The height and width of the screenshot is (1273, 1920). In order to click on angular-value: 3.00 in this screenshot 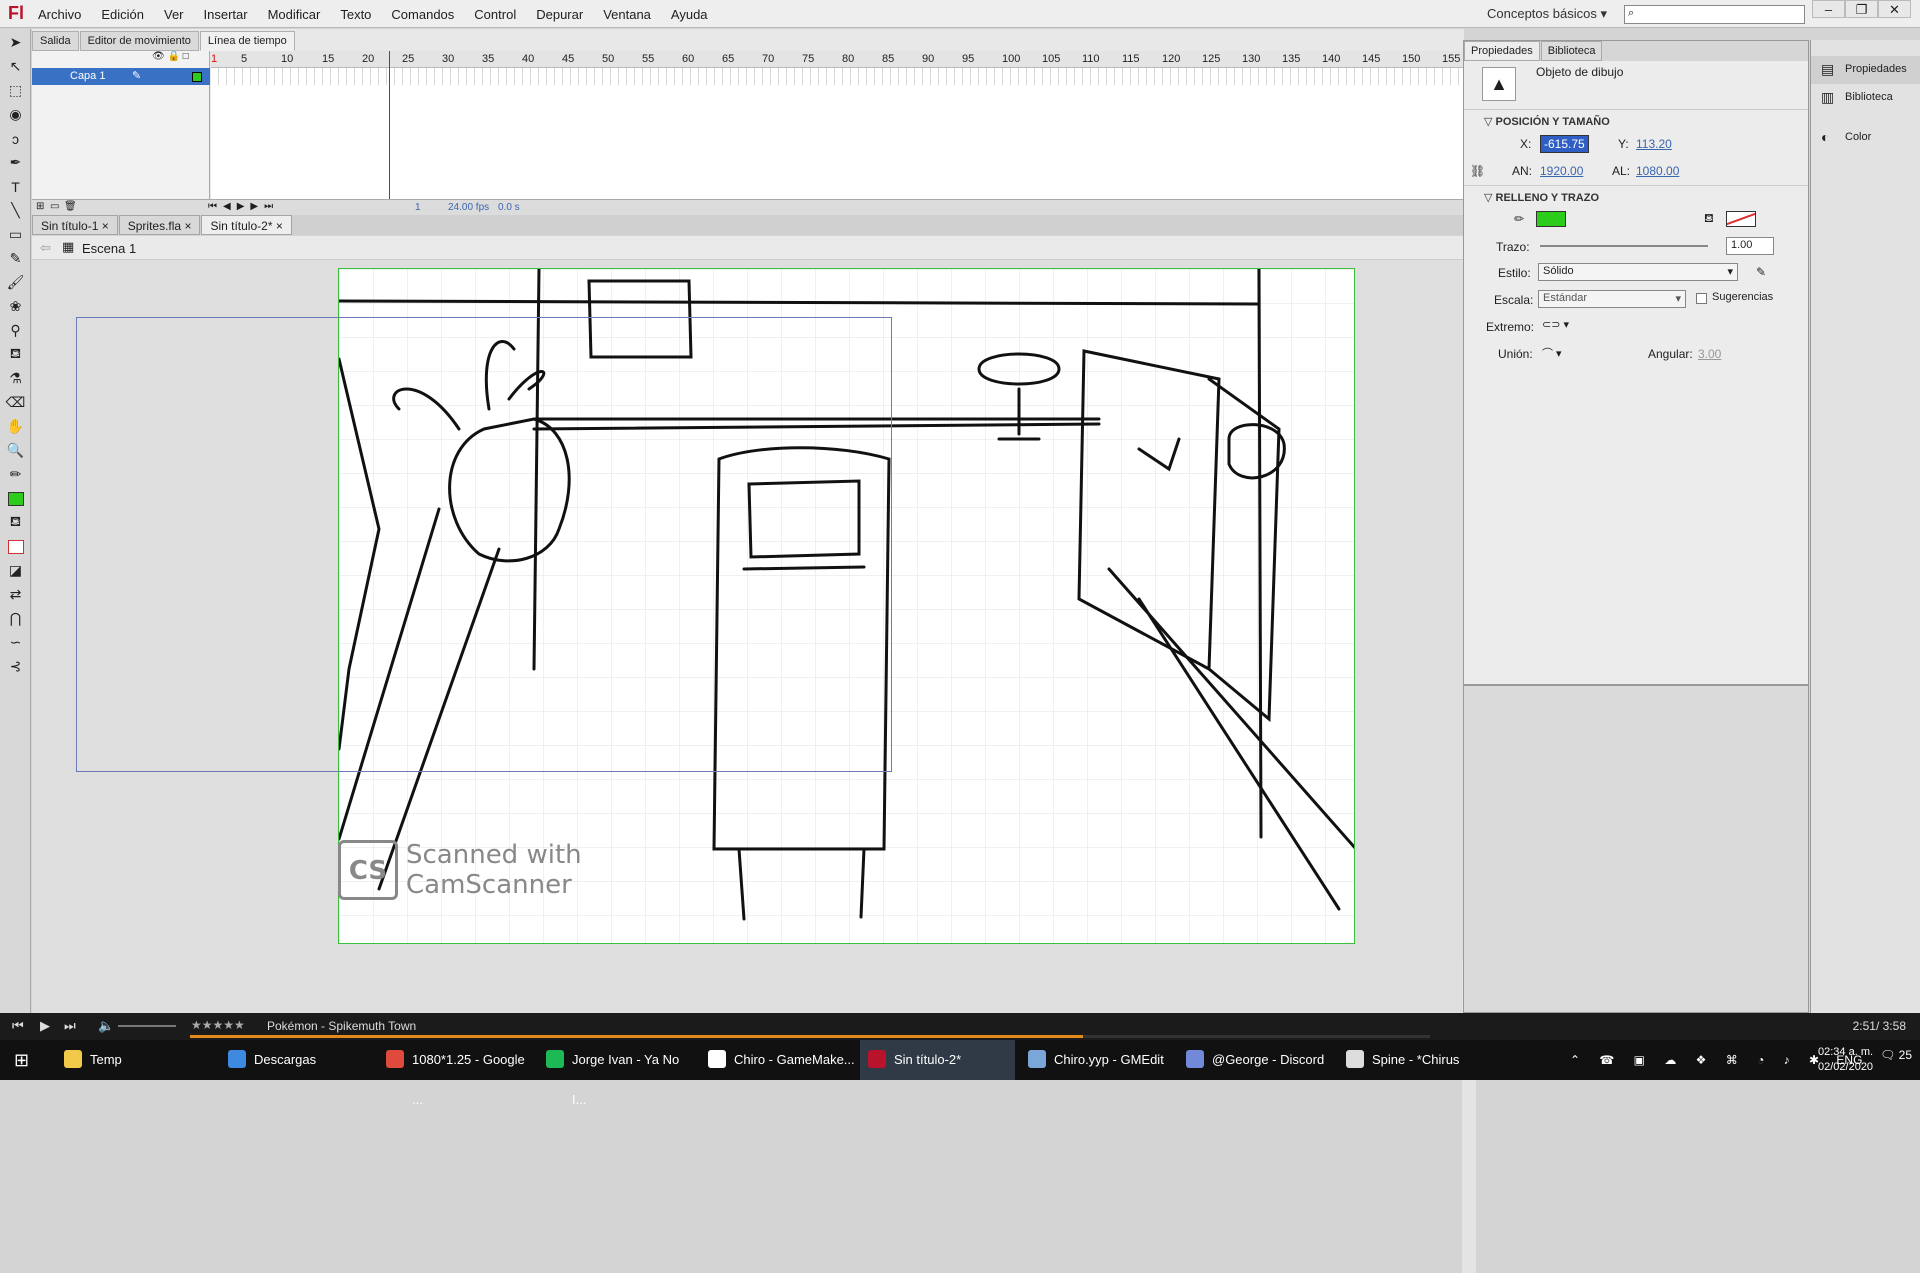, I will do `click(1709, 354)`.